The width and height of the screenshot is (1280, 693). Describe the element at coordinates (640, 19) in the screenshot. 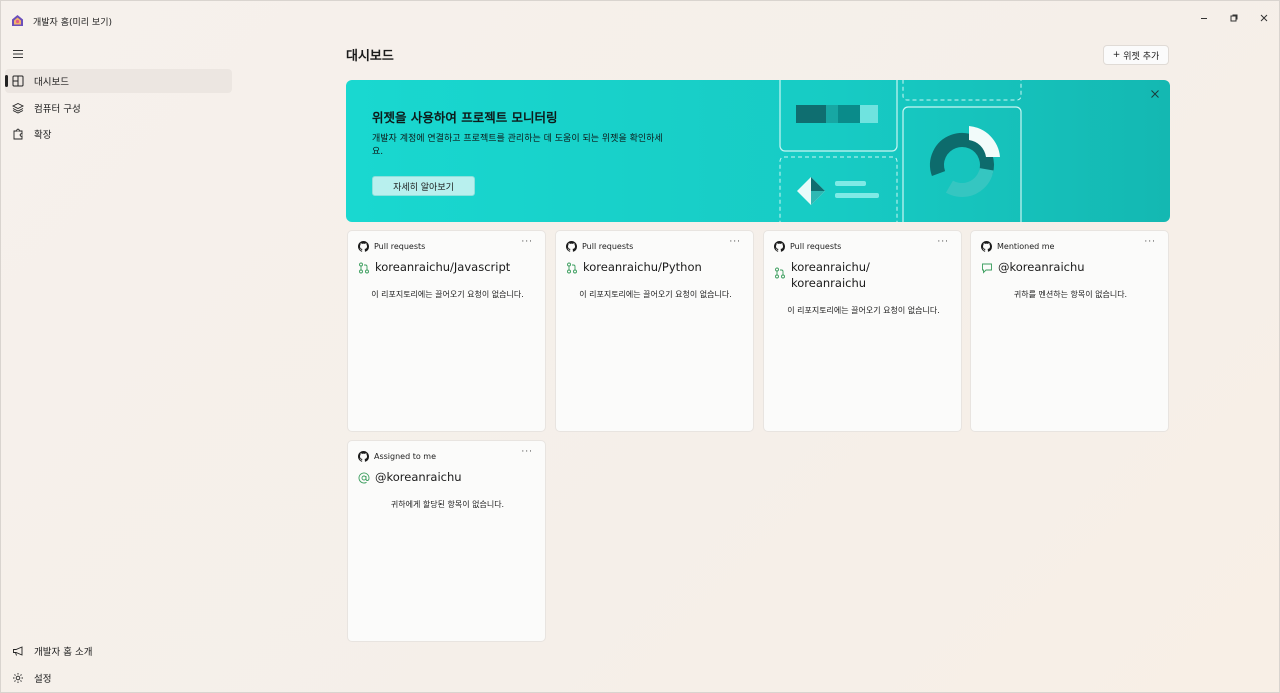

I see `title-bar: 개발자 홈(미리 보기)` at that location.